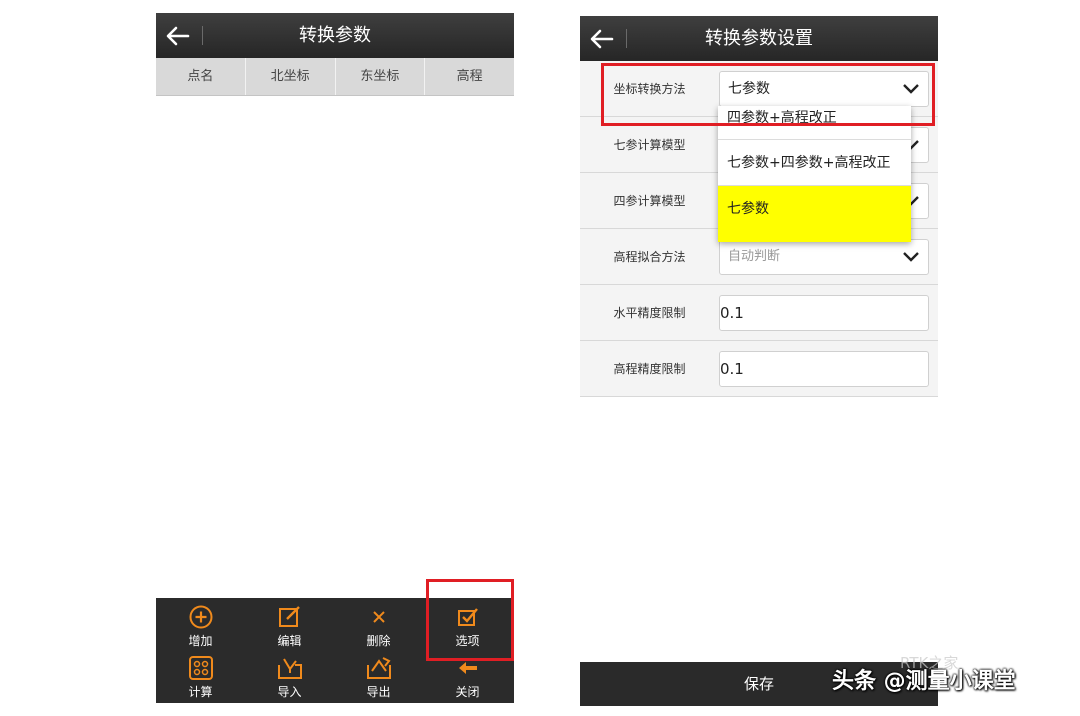  Describe the element at coordinates (924, 681) in the screenshot. I see `toutiao-watermark: 头条 @测量小课堂` at that location.